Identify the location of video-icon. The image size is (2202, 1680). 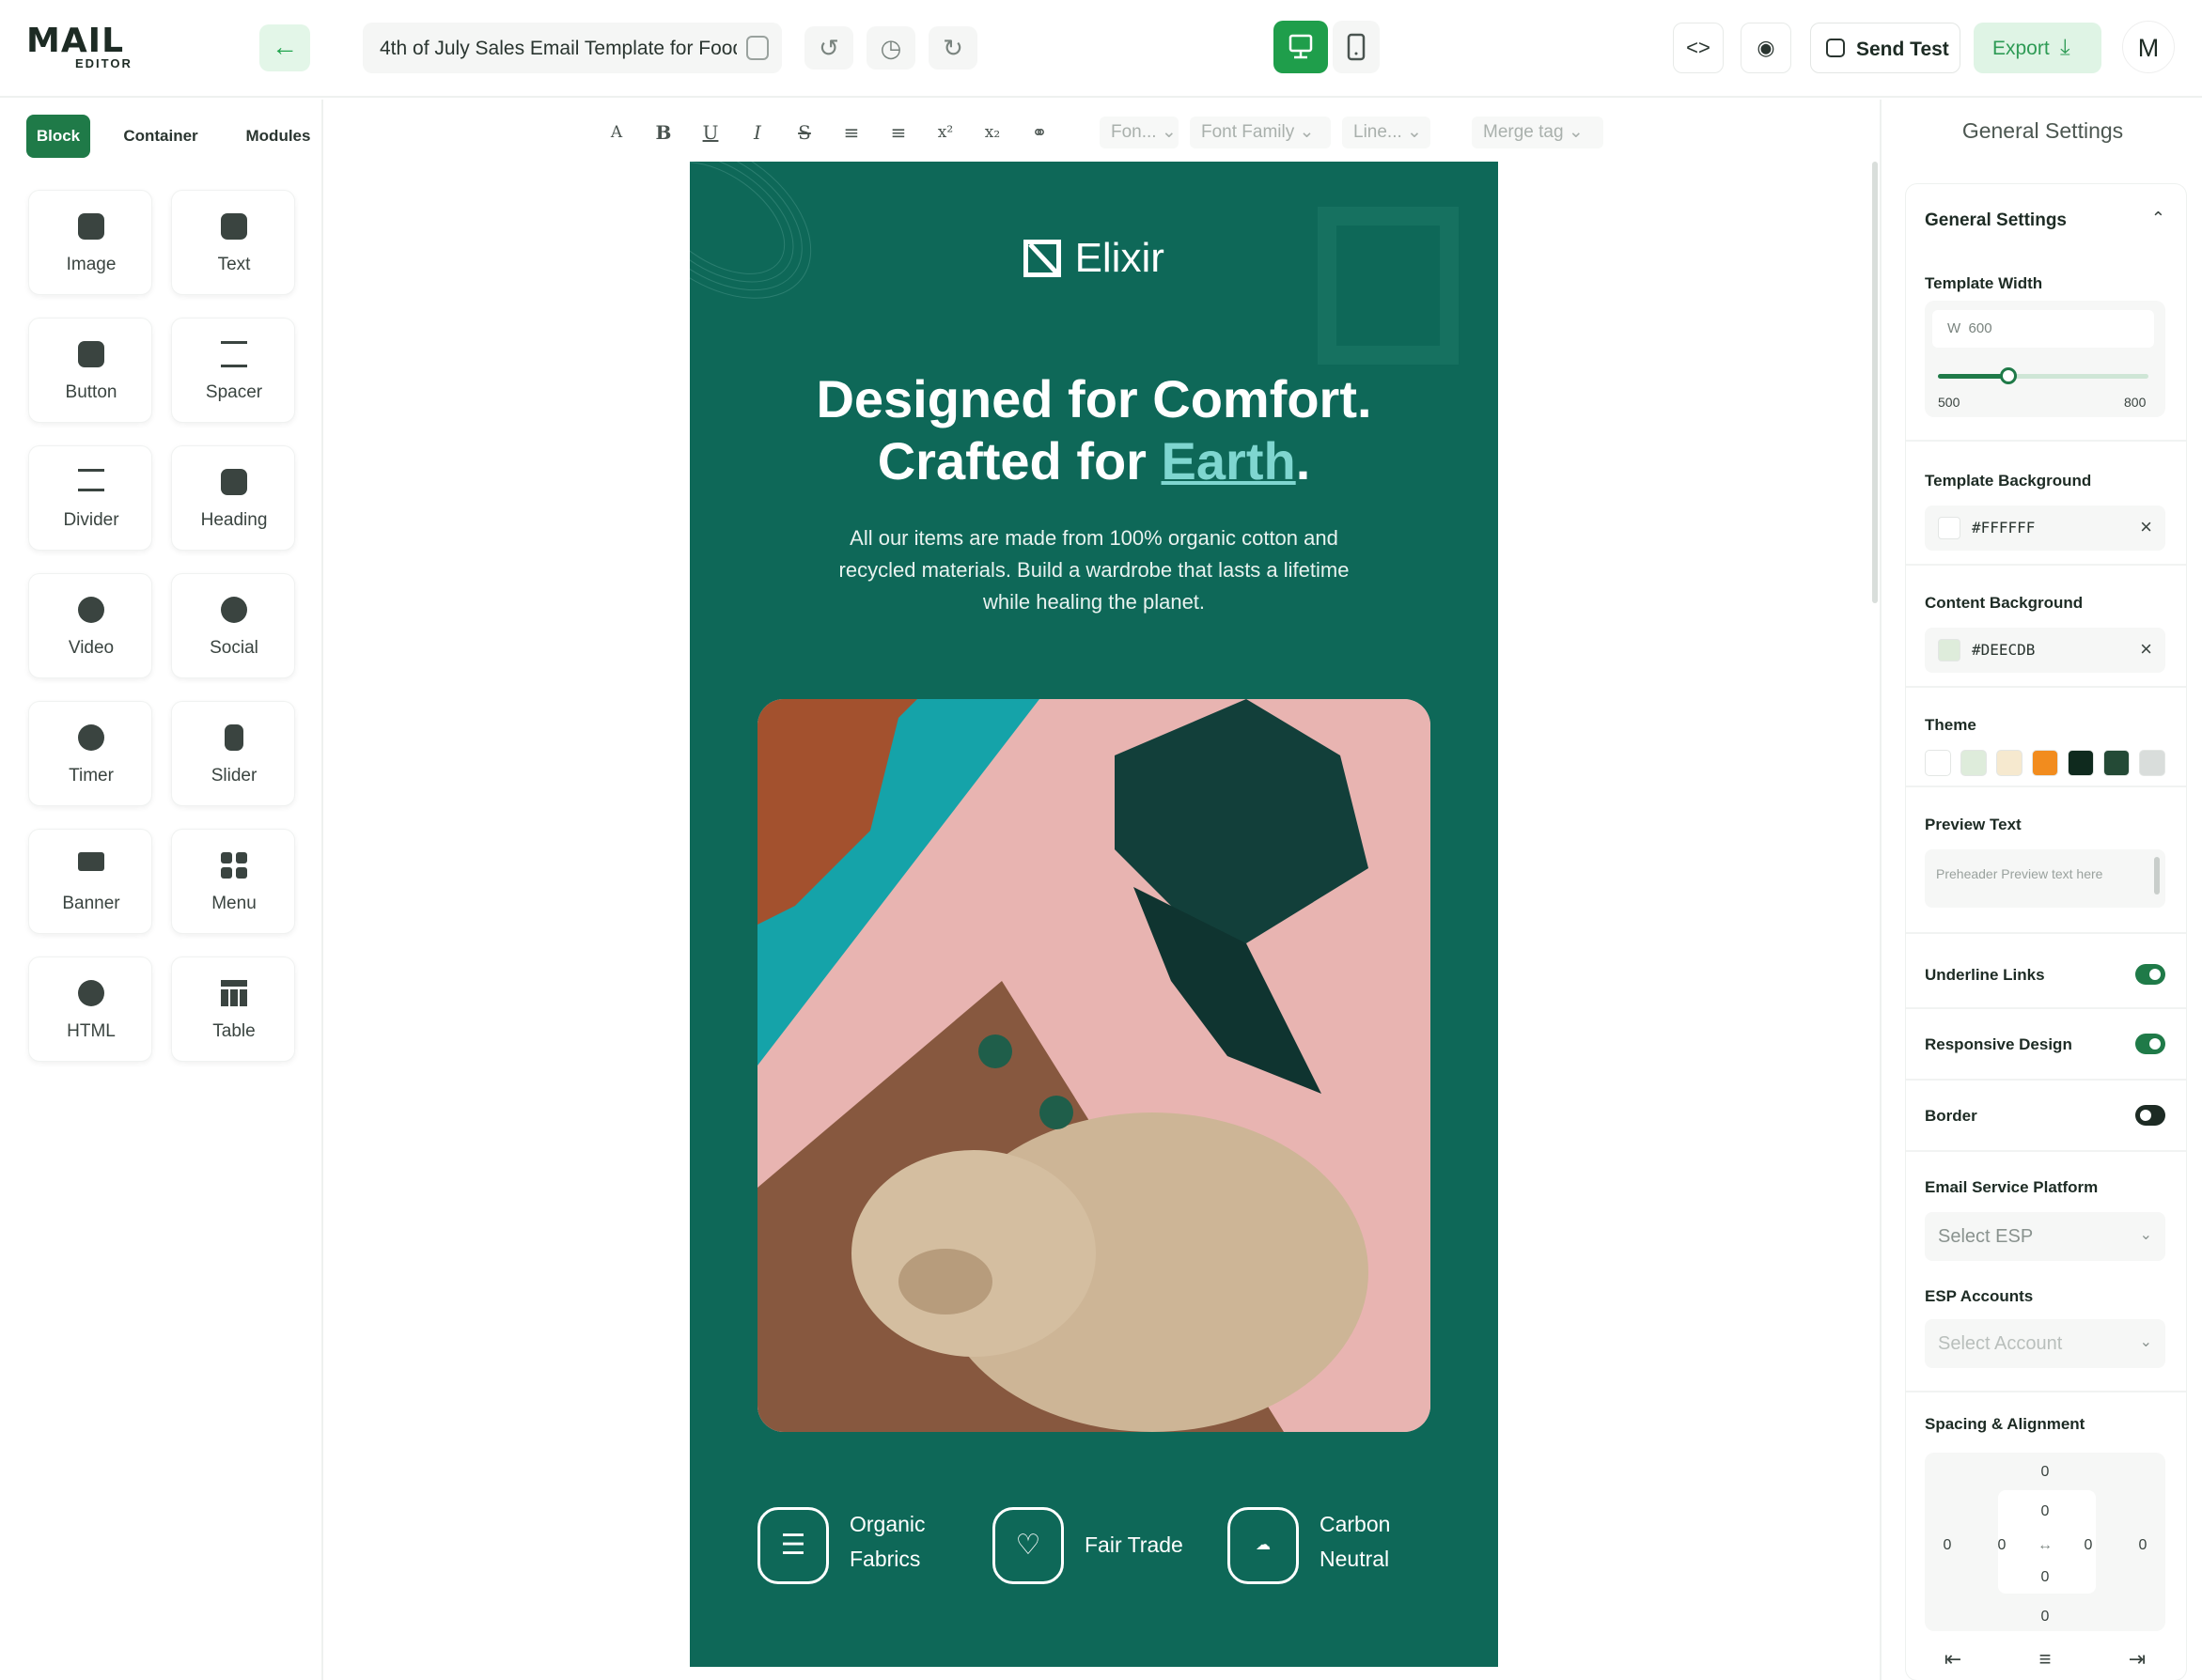
(91, 610).